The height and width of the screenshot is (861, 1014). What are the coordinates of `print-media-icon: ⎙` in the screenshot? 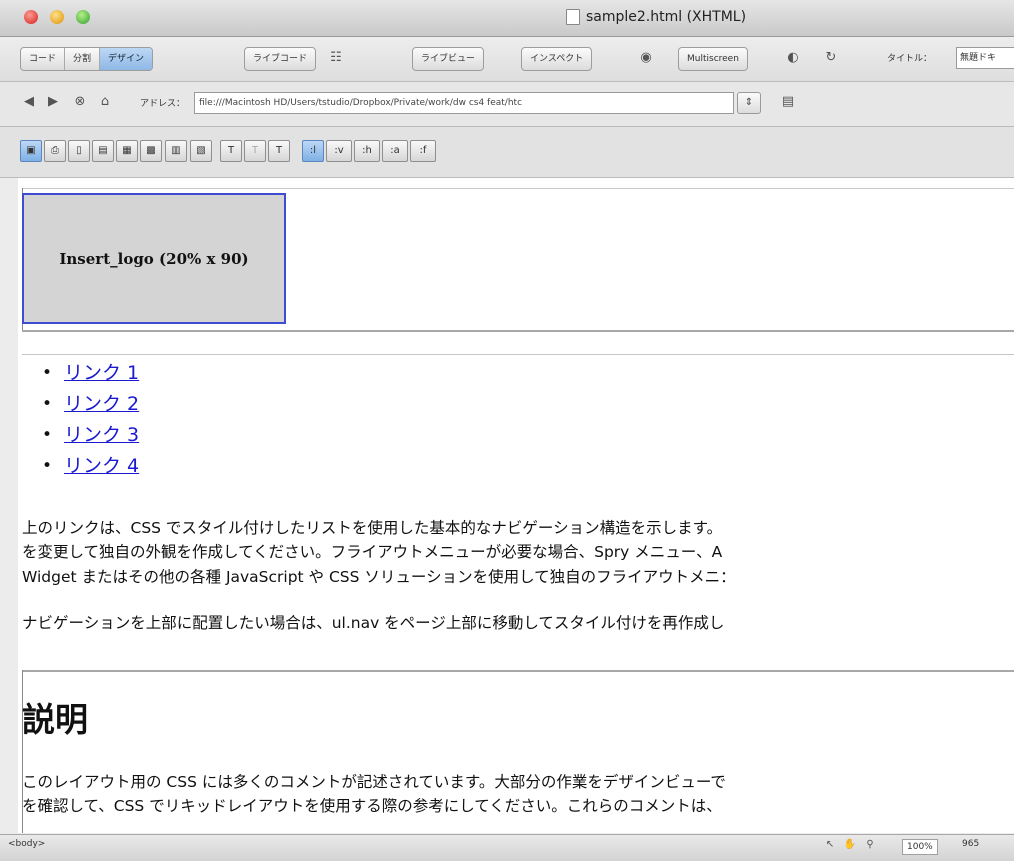 It's located at (55, 151).